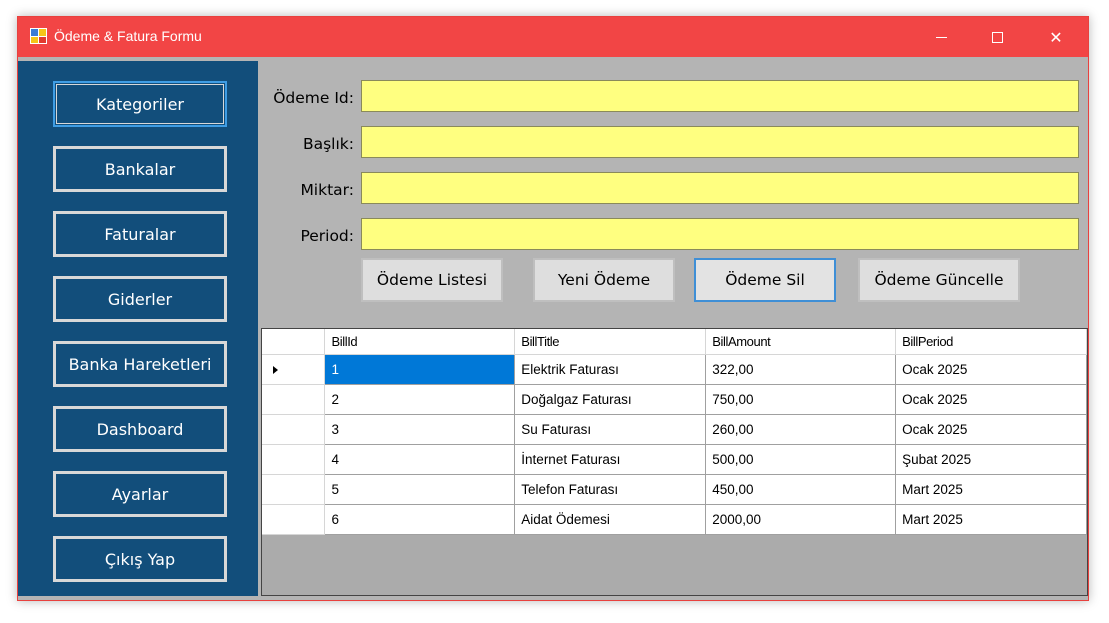 Image resolution: width=1109 pixels, height=623 pixels. What do you see at coordinates (939, 280) in the screenshot?
I see `update-payment-button: Ödeme Güncelle` at bounding box center [939, 280].